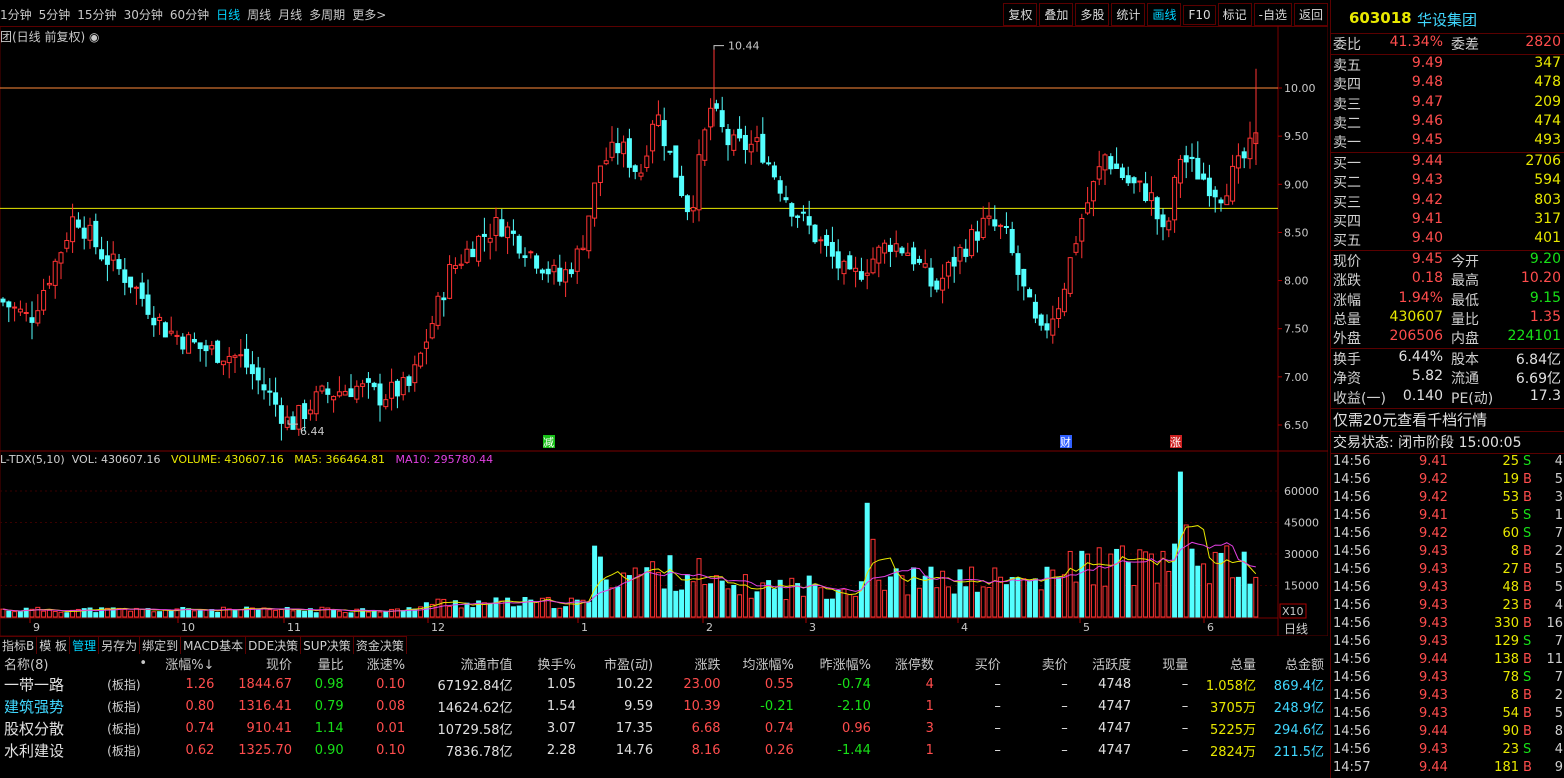 This screenshot has width=1564, height=778. What do you see at coordinates (1056, 14) in the screenshot?
I see `tool-button: 叠加` at bounding box center [1056, 14].